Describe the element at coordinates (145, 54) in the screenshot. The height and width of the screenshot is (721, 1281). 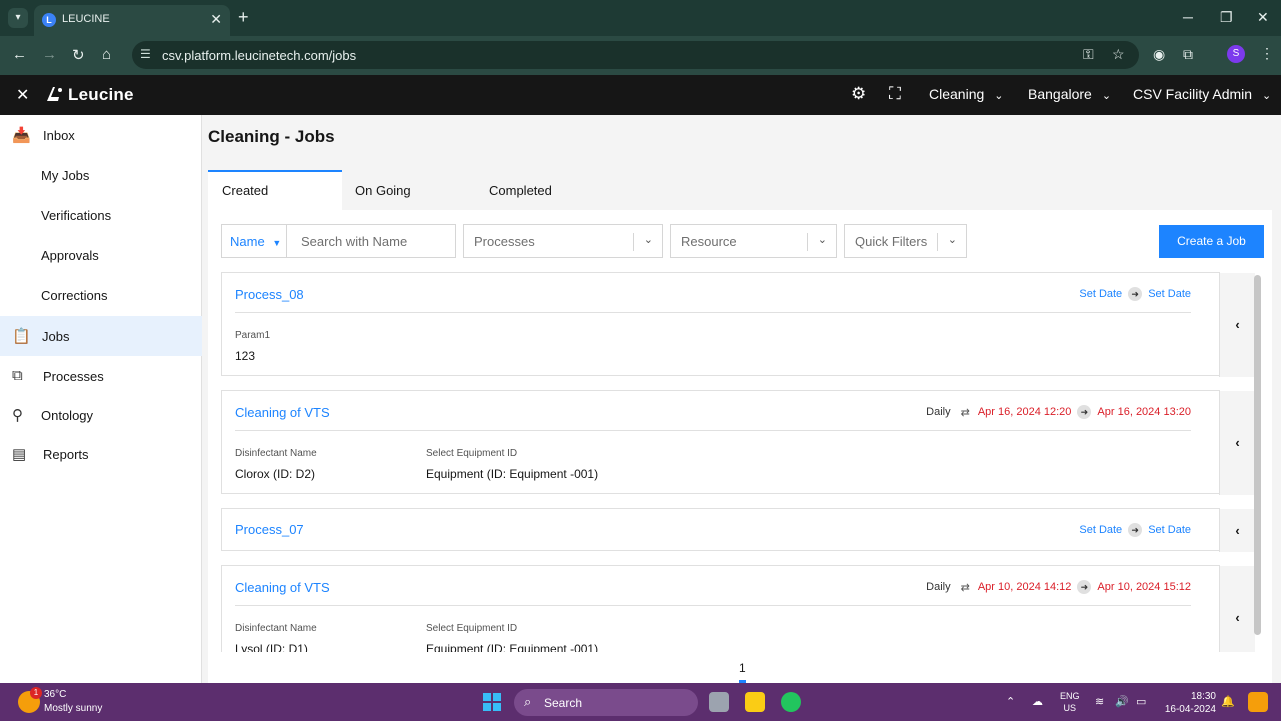
I see `site-info-icon: ☰` at that location.